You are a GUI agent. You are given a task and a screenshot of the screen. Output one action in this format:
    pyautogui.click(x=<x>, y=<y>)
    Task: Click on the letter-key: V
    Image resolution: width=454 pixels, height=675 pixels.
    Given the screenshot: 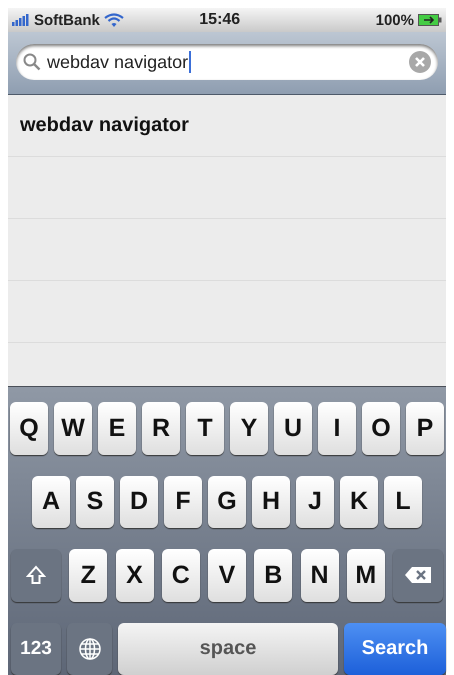 What is the action you would take?
    pyautogui.click(x=227, y=575)
    